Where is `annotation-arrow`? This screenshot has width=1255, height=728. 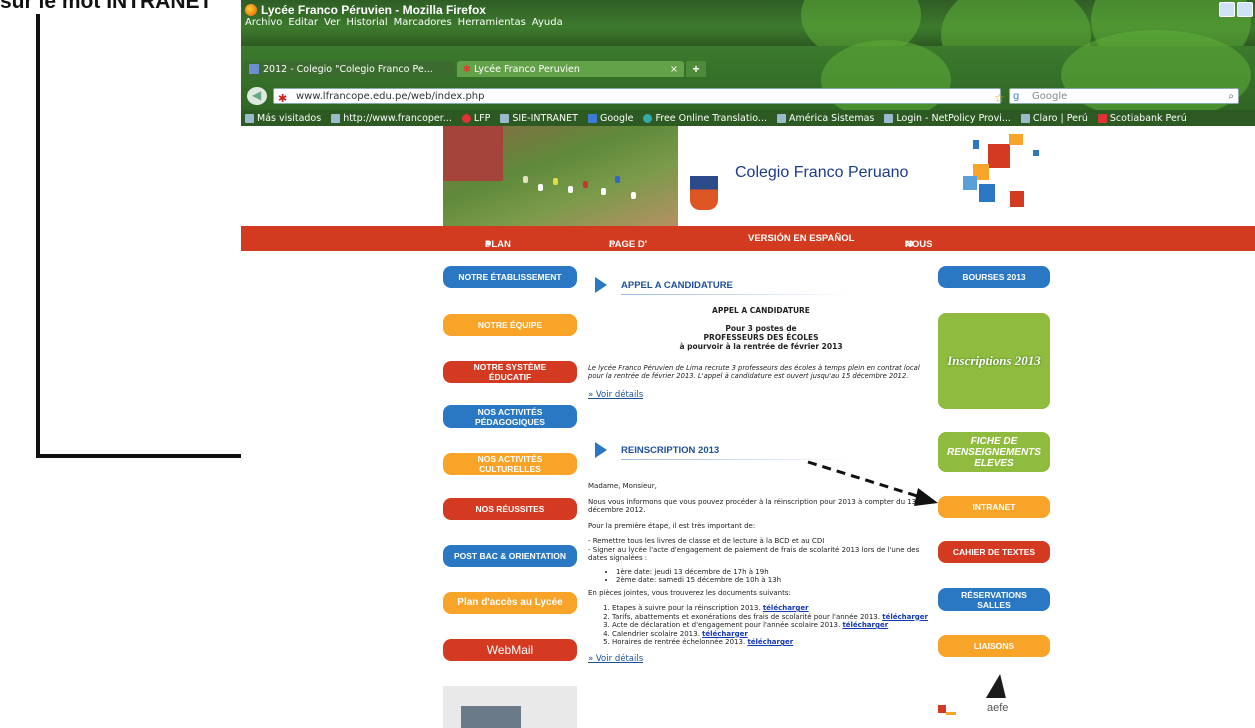
annotation-arrow is located at coordinates (872, 483).